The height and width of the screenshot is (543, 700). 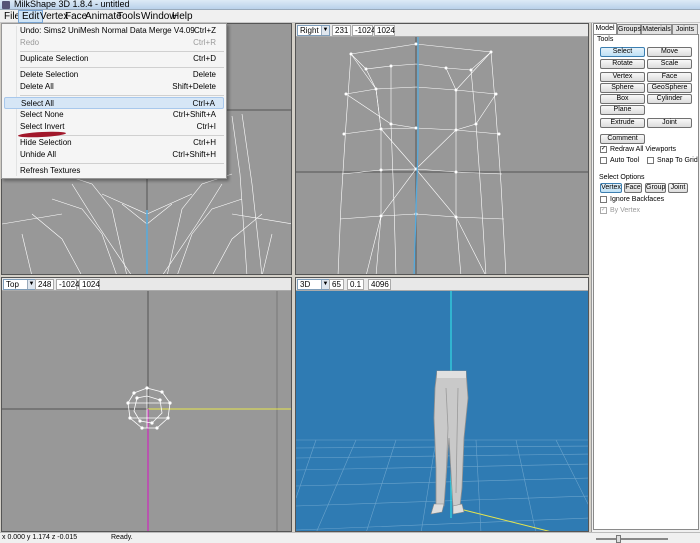 What do you see at coordinates (40, 537) in the screenshot?
I see `coordinates-readout: x 0.000 y 1.174 z -0.015` at bounding box center [40, 537].